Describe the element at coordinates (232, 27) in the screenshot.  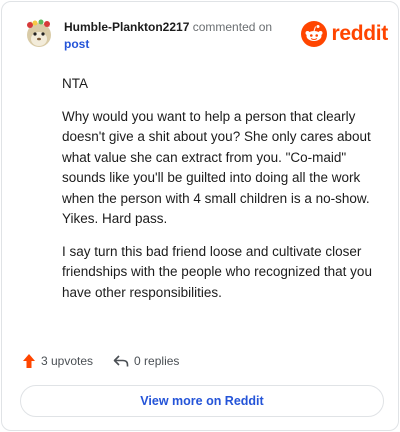
I see `action-text: commented on` at that location.